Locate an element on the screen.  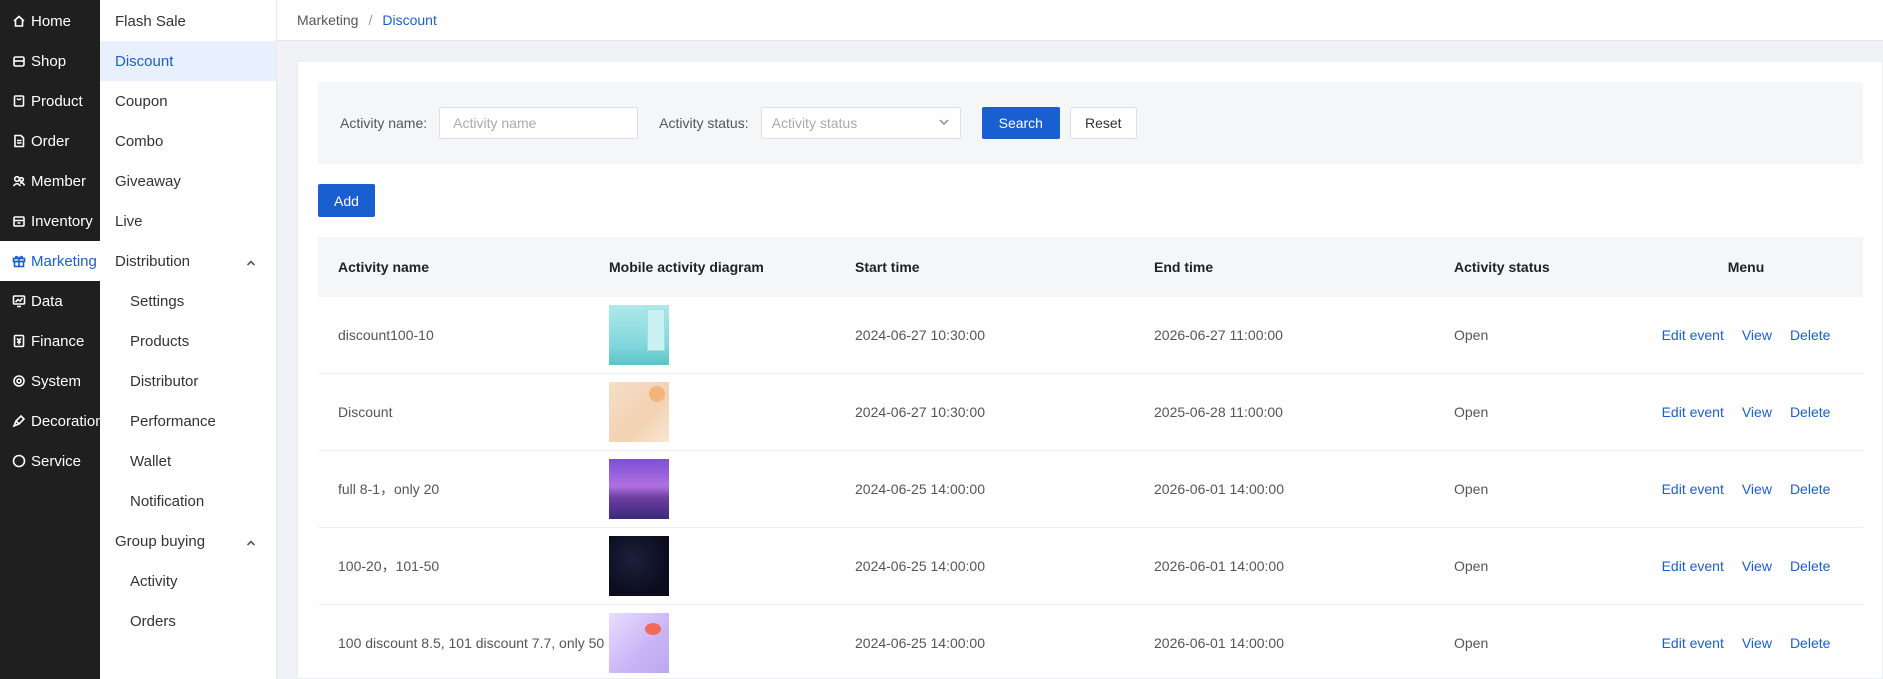
search-button: Search is located at coordinates (1020, 123).